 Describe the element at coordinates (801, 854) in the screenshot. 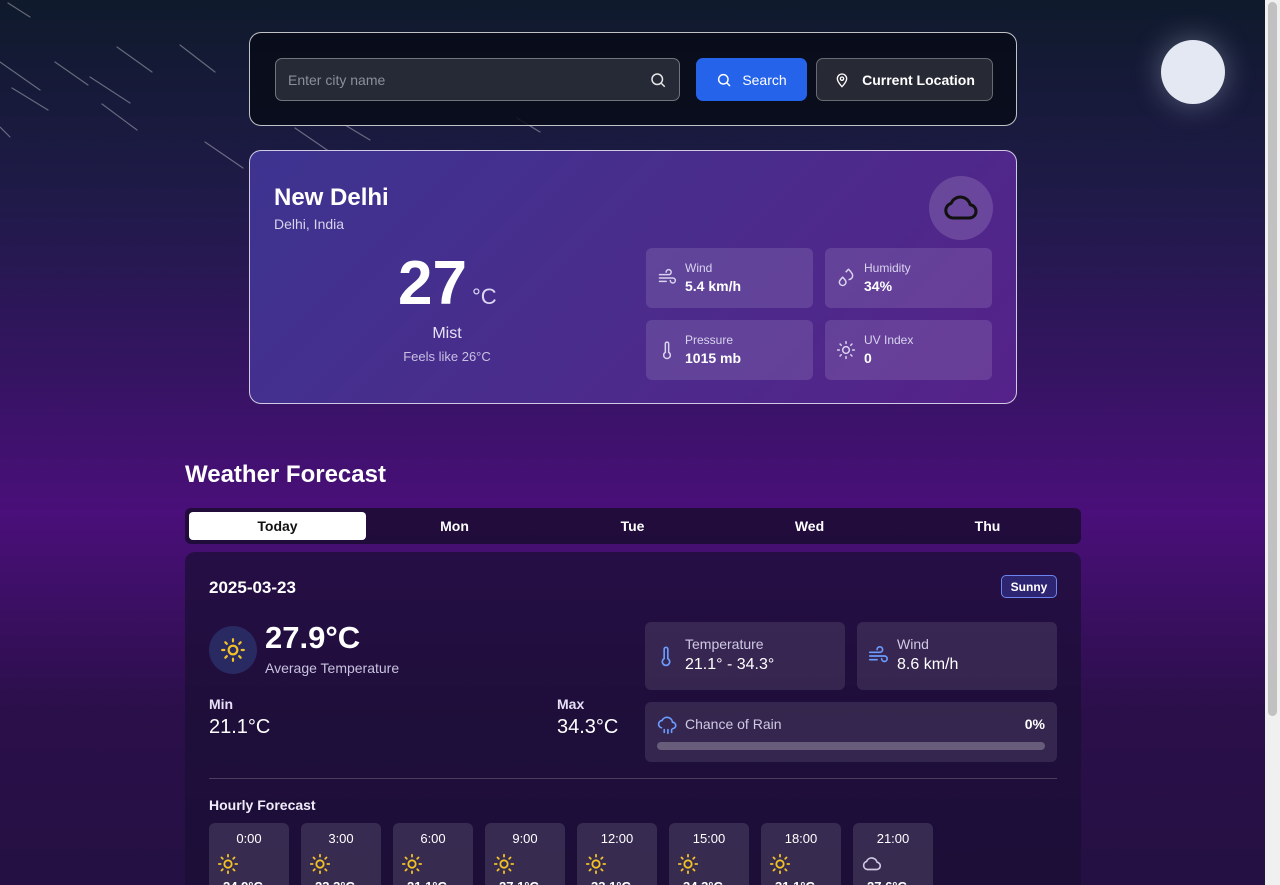

I see `hourly-card: 18:00 31.1°C` at that location.